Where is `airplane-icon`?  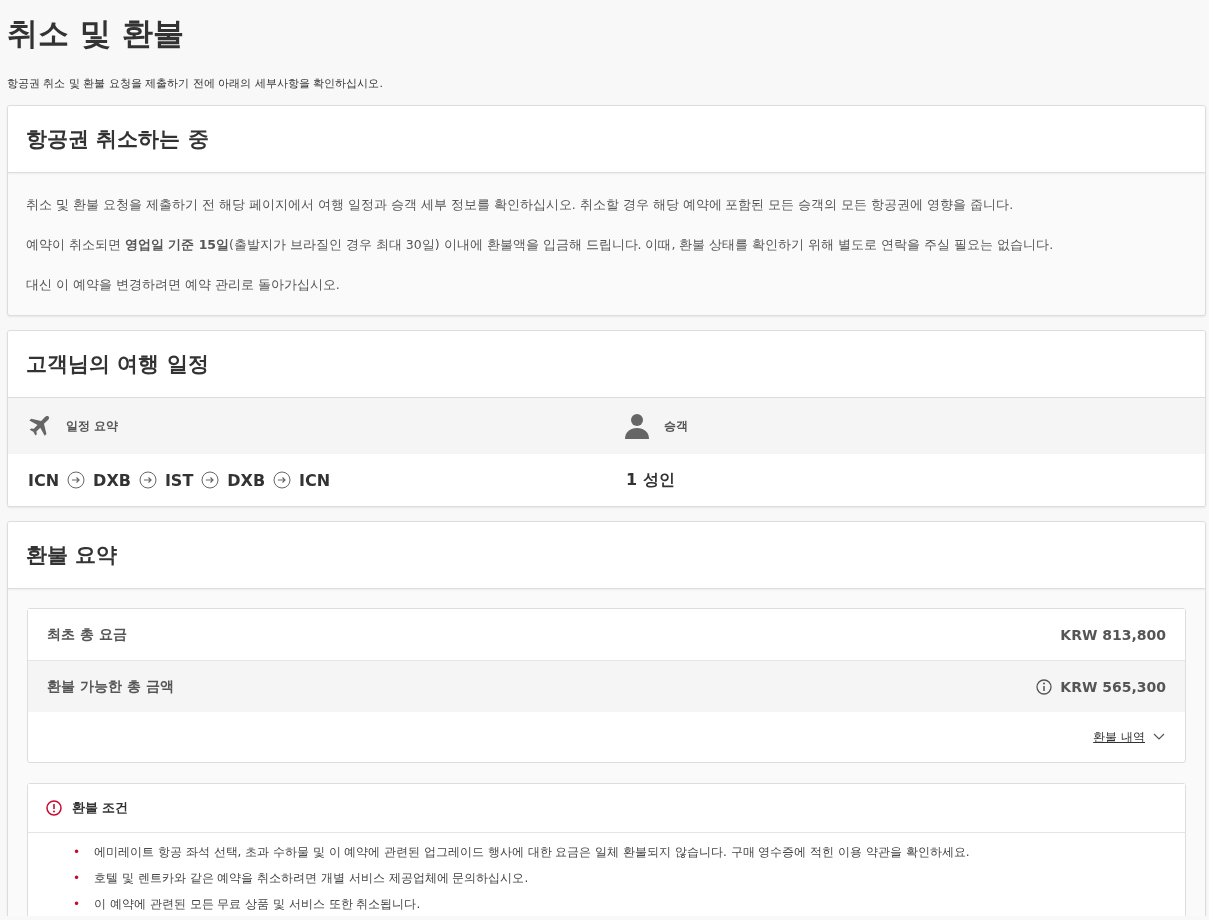
airplane-icon is located at coordinates (39, 426).